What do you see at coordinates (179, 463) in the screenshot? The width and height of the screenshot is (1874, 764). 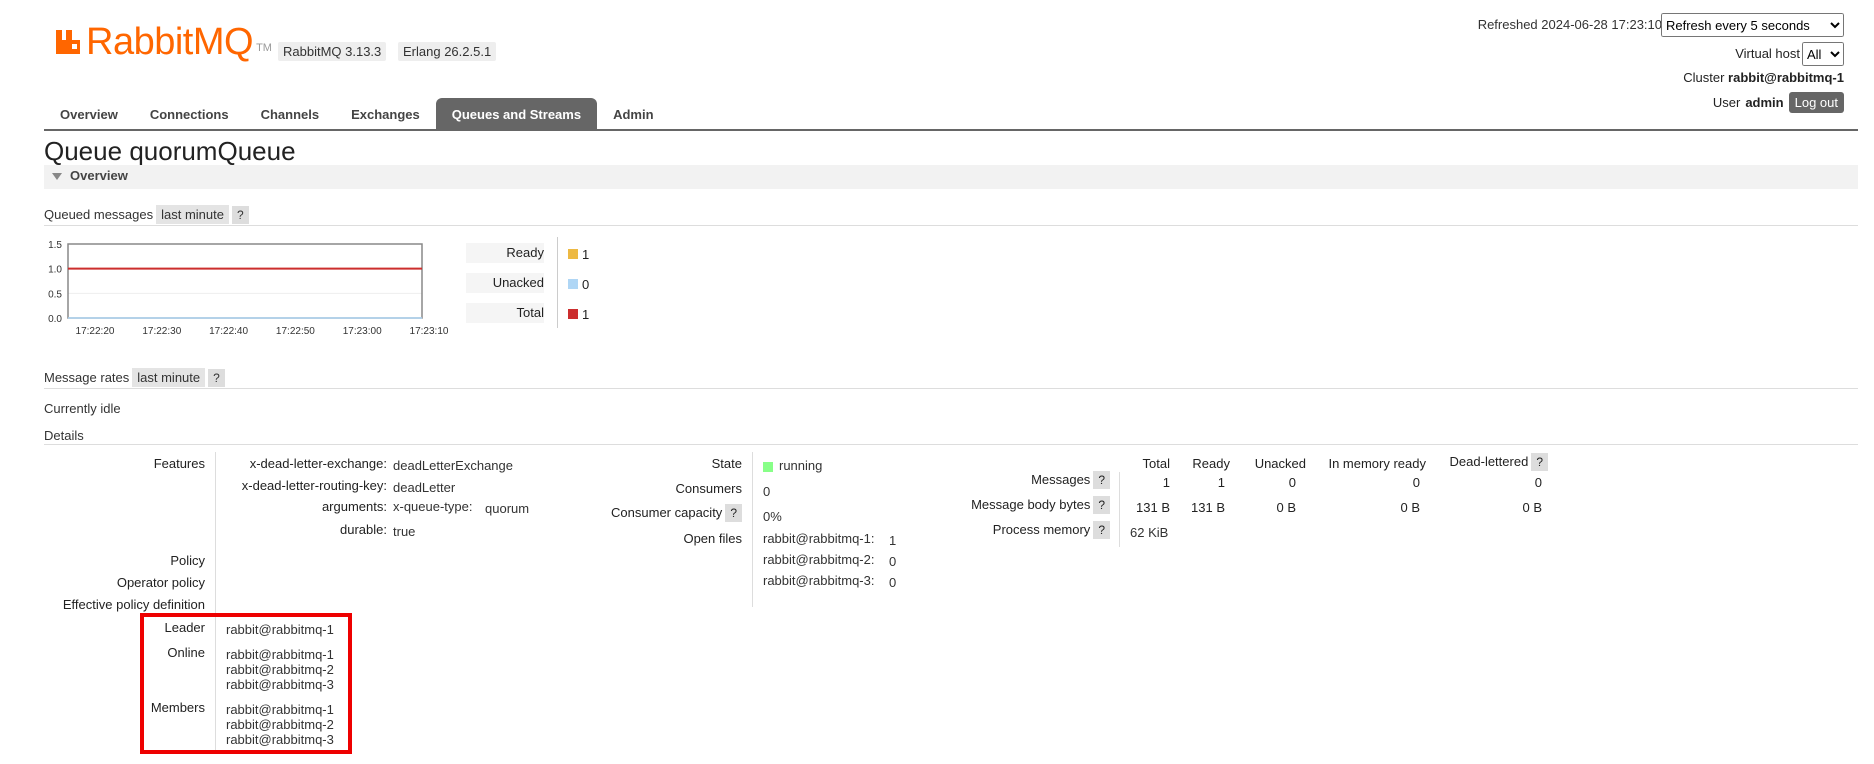 I see `features-label: Features` at bounding box center [179, 463].